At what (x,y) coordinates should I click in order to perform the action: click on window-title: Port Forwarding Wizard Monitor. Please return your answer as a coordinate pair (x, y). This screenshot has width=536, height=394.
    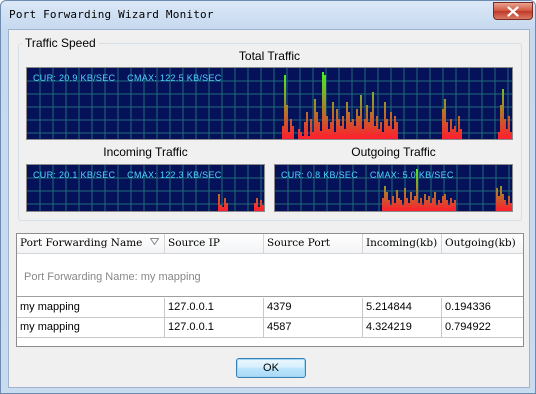
    Looking at the image, I should click on (111, 14).